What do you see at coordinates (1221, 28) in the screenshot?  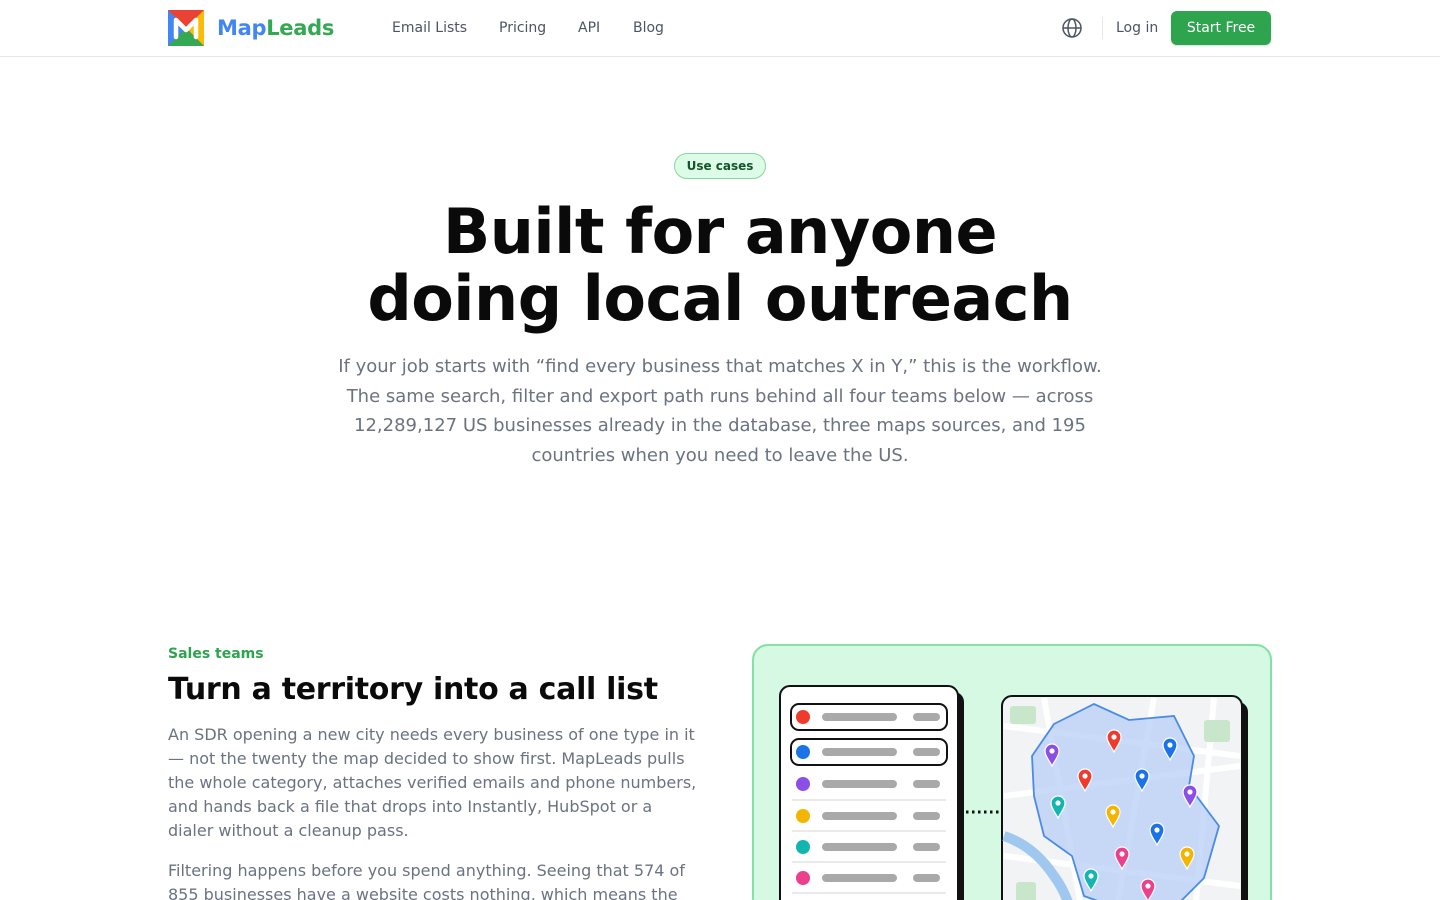 I see `start-free-button: Start Free` at bounding box center [1221, 28].